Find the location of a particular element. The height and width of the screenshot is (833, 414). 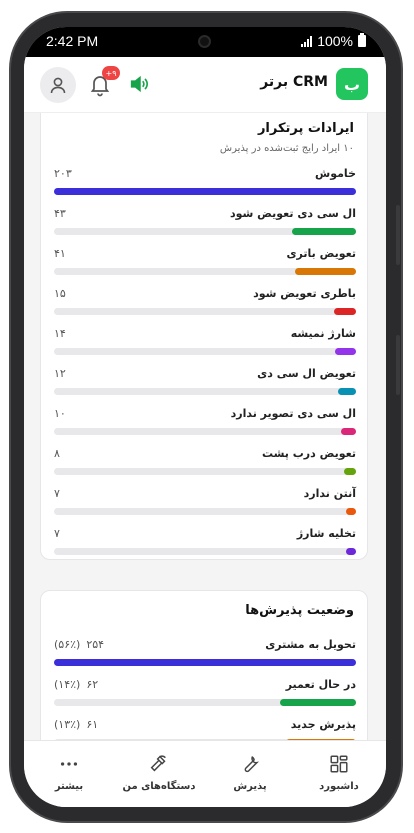

notification-badge: +۹ is located at coordinates (111, 73).